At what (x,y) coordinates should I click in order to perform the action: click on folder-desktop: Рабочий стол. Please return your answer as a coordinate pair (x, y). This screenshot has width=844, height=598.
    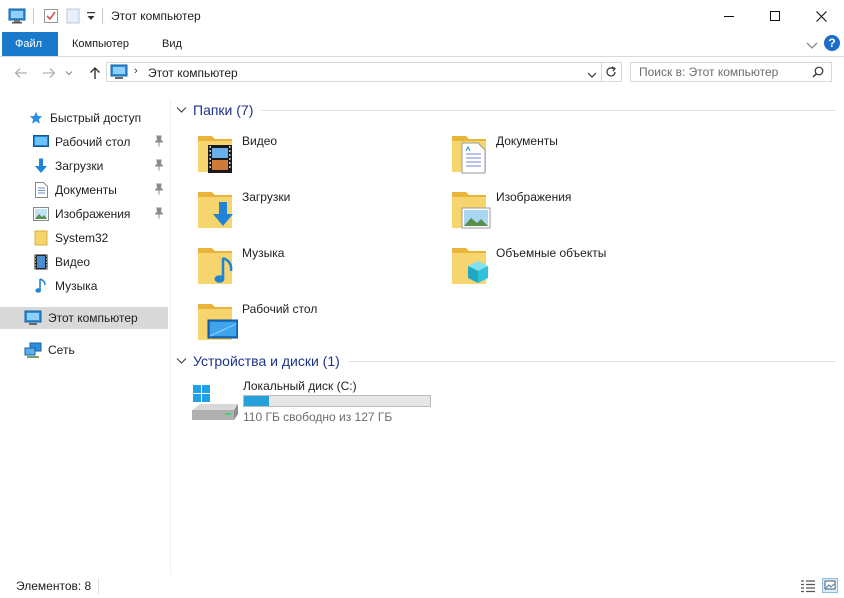
    Looking at the image, I should click on (323, 324).